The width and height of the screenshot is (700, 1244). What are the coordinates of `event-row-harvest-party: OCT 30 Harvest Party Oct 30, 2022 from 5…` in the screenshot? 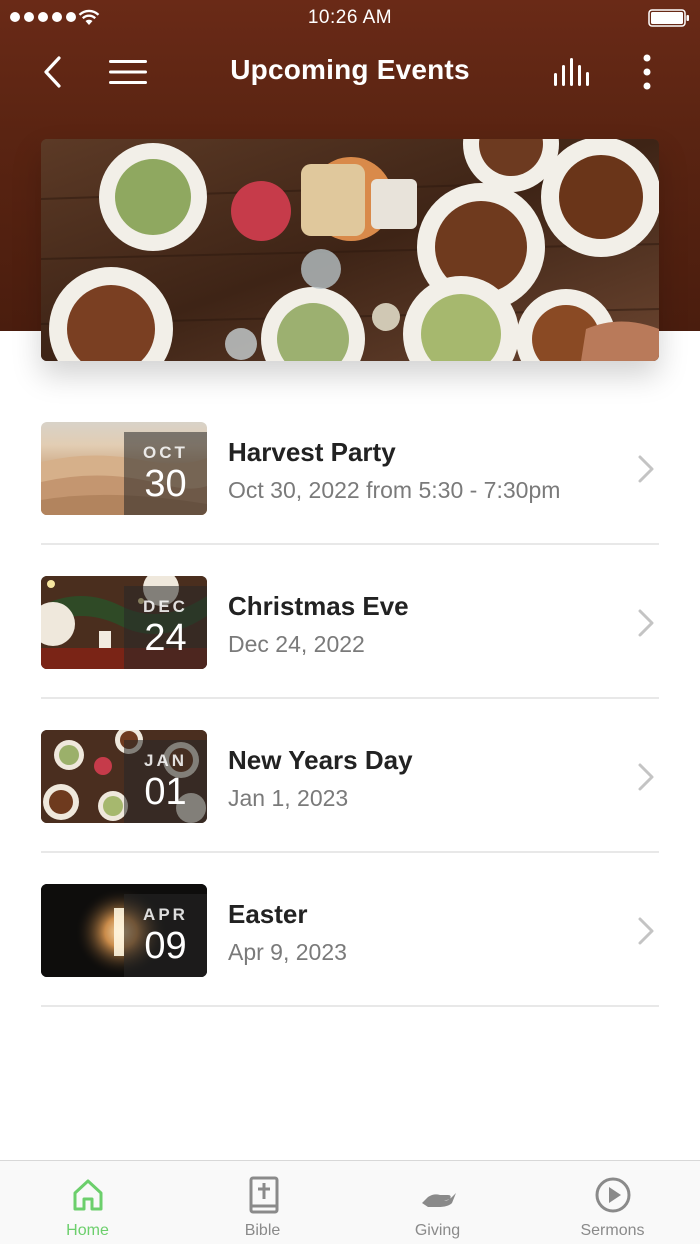 It's located at (350, 468).